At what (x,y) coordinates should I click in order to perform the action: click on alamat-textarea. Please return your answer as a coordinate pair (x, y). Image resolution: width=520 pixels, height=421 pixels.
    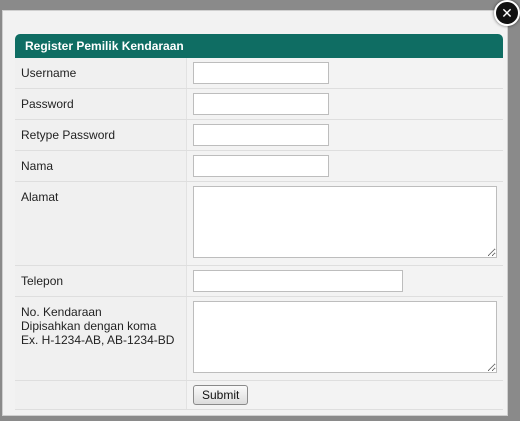
    Looking at the image, I should click on (345, 222).